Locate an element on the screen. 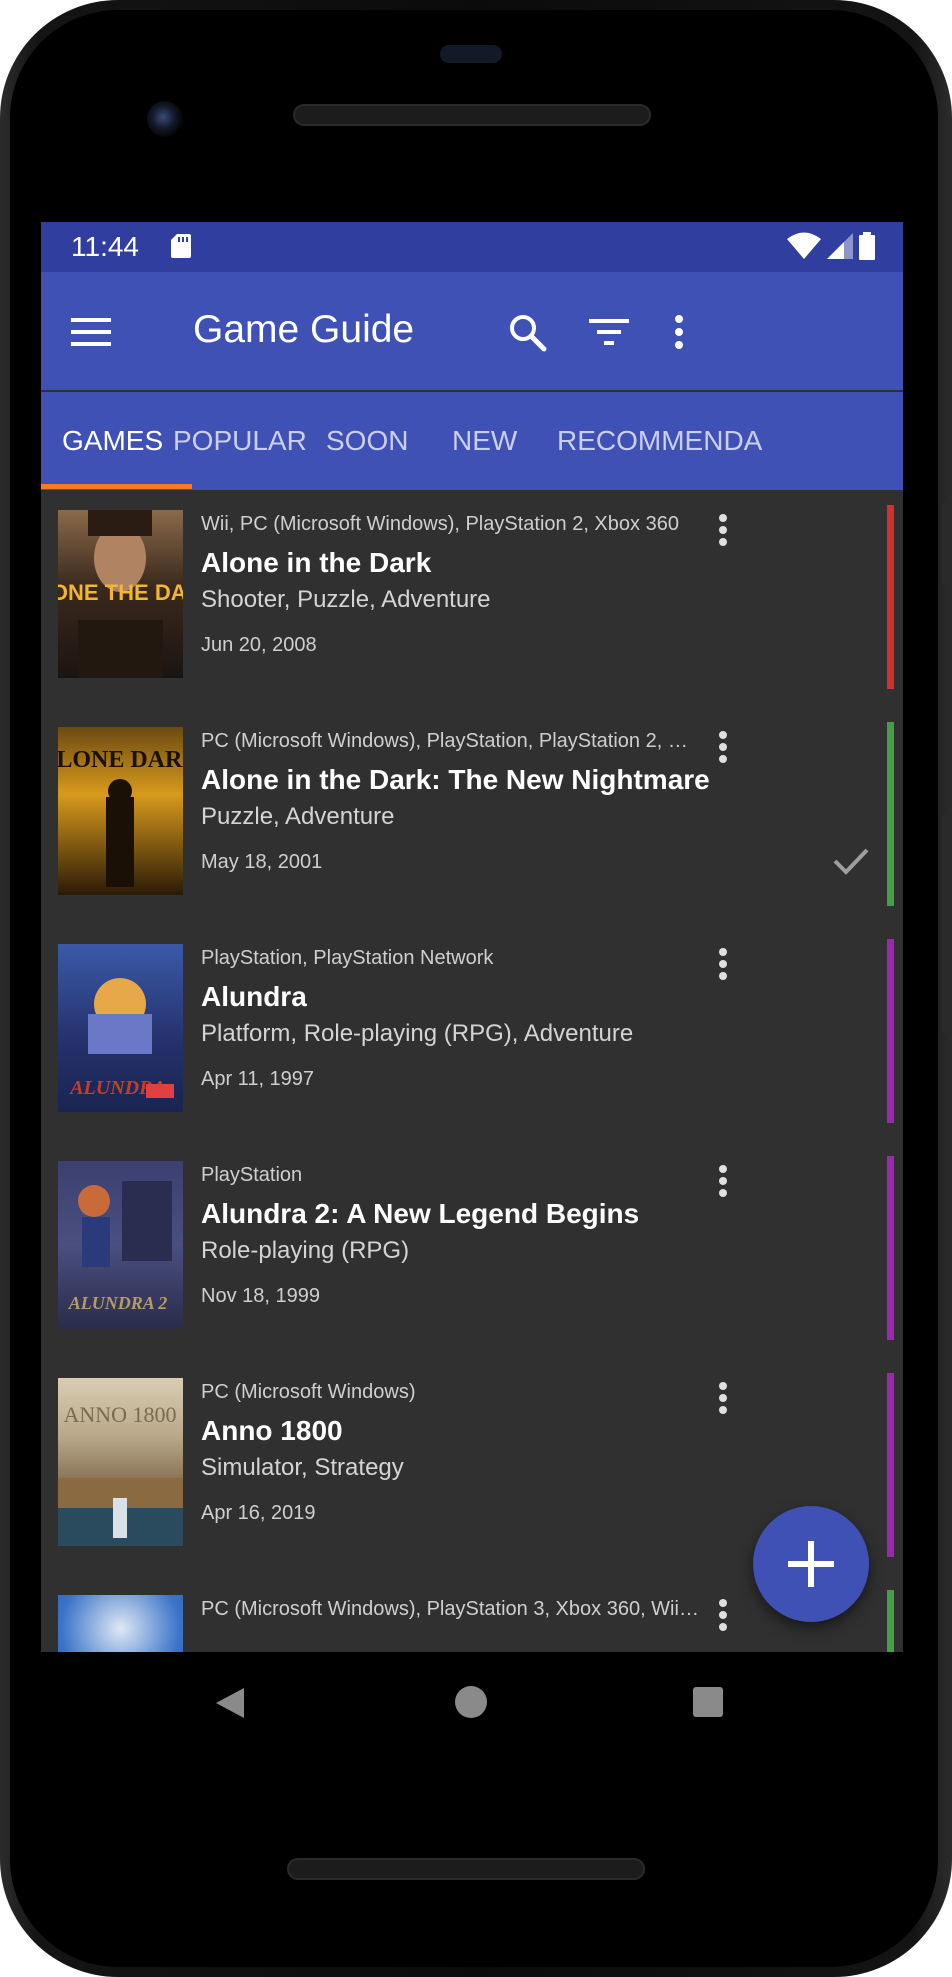 The height and width of the screenshot is (1977, 952). status-time: 11:44 is located at coordinates (105, 246).